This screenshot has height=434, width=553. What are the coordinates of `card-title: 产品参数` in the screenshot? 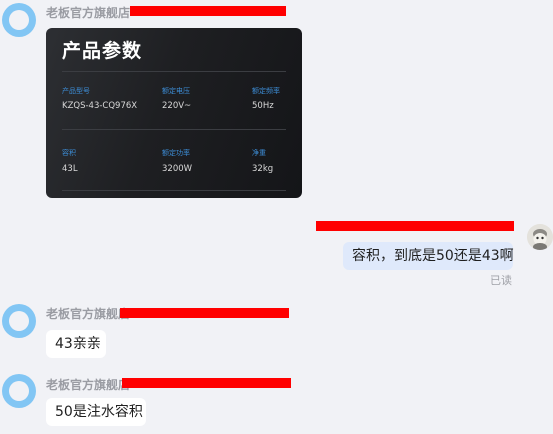 It's located at (102, 51).